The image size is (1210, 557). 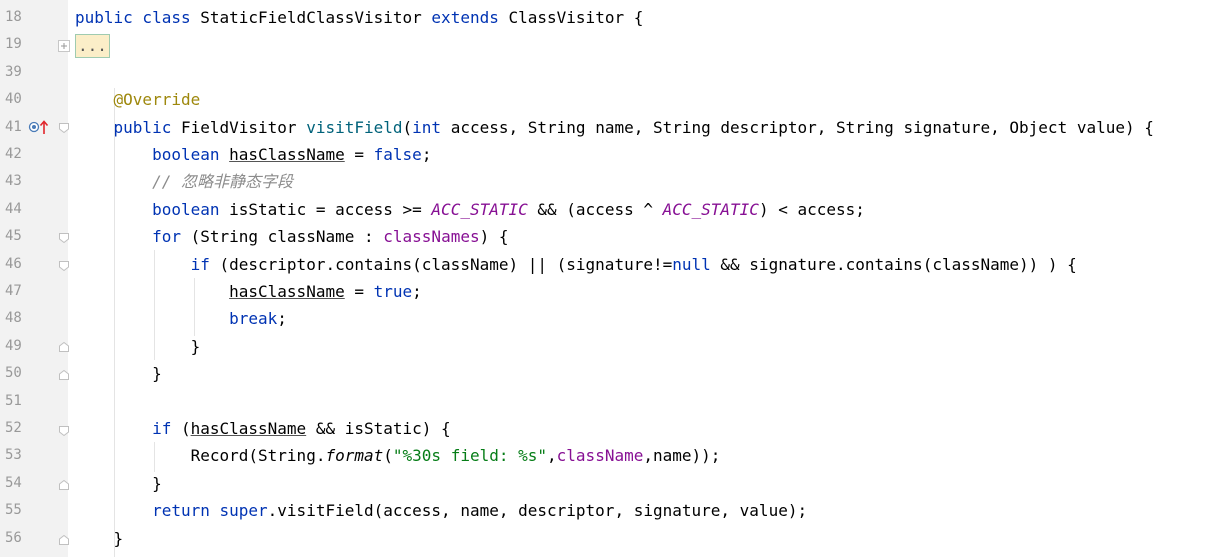 I want to click on code-line: @Override, so click(x=138, y=99).